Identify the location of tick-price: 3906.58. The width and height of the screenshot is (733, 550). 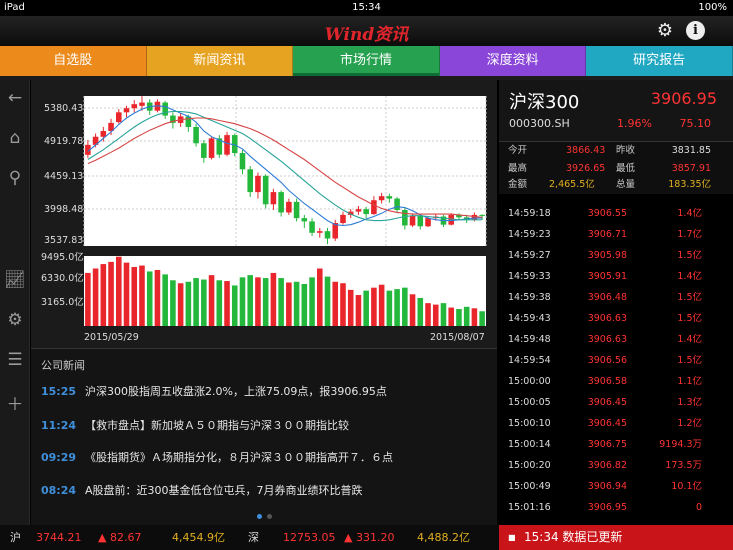
(607, 381).